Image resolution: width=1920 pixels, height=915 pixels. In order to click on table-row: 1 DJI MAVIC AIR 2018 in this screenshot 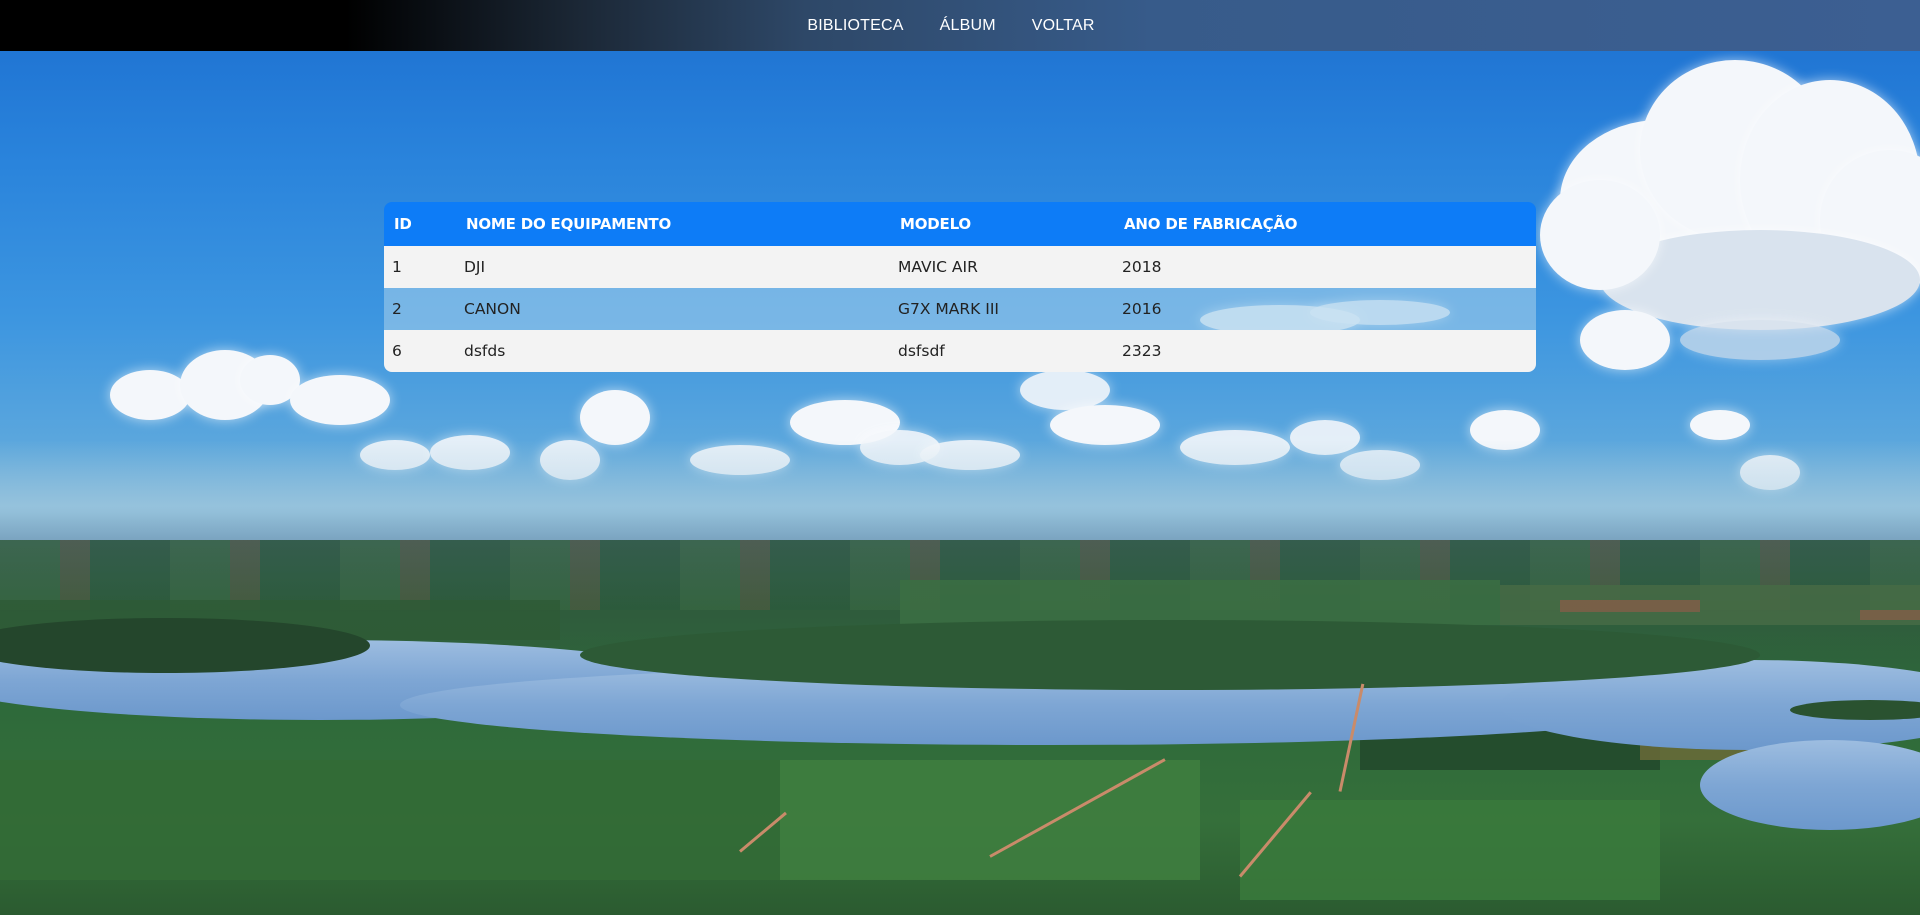, I will do `click(960, 267)`.